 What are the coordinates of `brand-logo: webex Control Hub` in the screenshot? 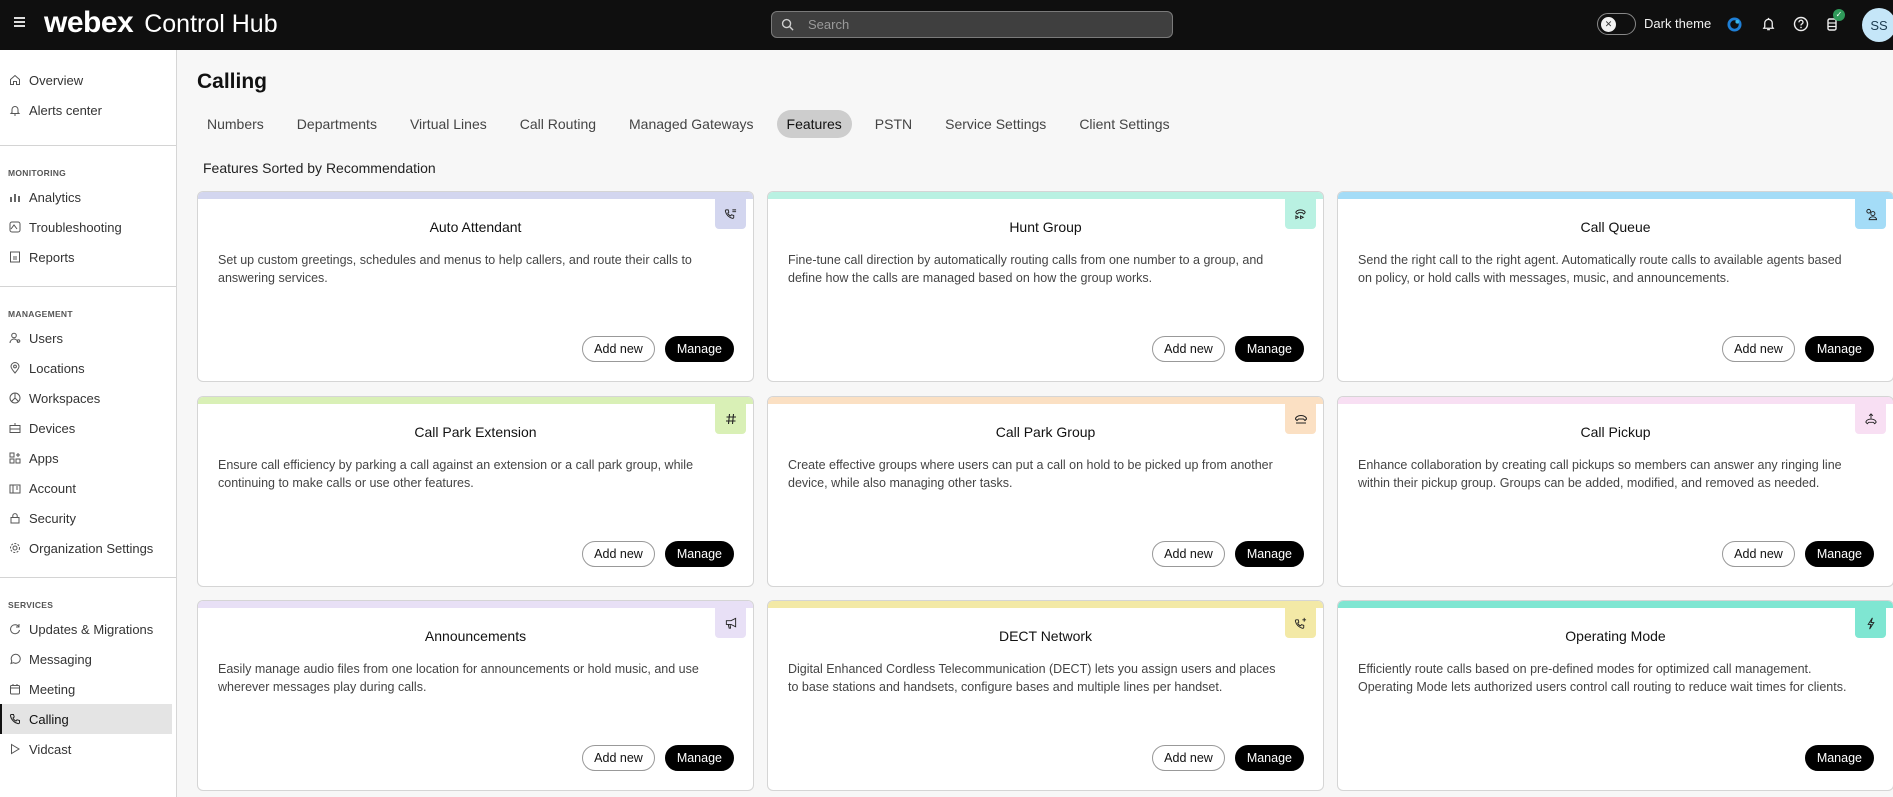 It's located at (161, 23).